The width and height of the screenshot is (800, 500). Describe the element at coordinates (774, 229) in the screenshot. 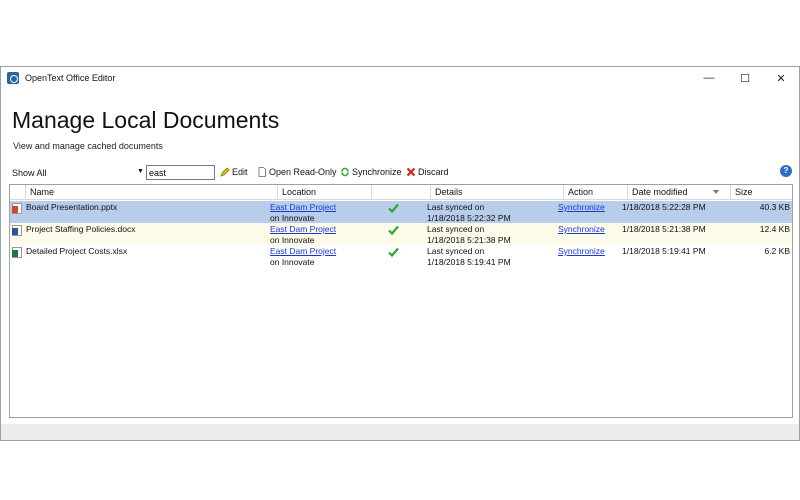

I see `file-size: 12.4 KB` at that location.